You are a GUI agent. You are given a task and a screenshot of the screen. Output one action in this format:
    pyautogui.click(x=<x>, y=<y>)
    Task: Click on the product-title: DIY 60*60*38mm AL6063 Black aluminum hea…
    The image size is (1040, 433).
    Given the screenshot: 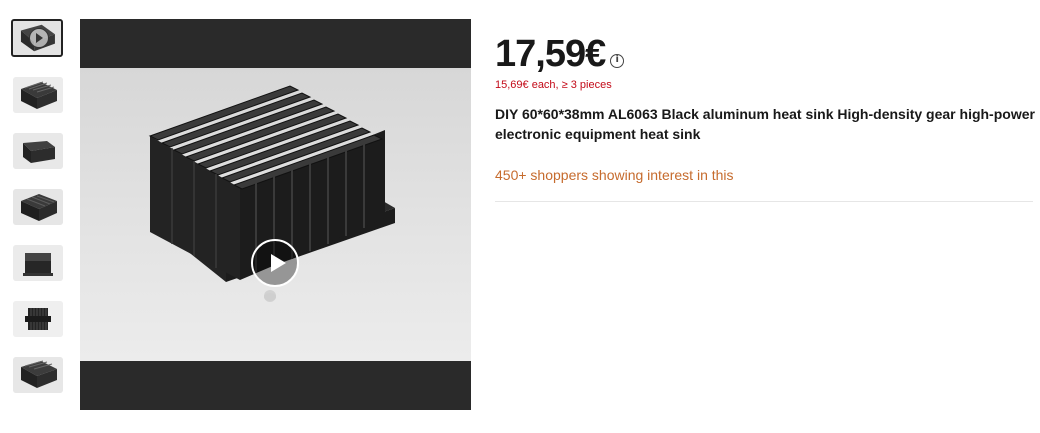 What is the action you would take?
    pyautogui.click(x=765, y=124)
    